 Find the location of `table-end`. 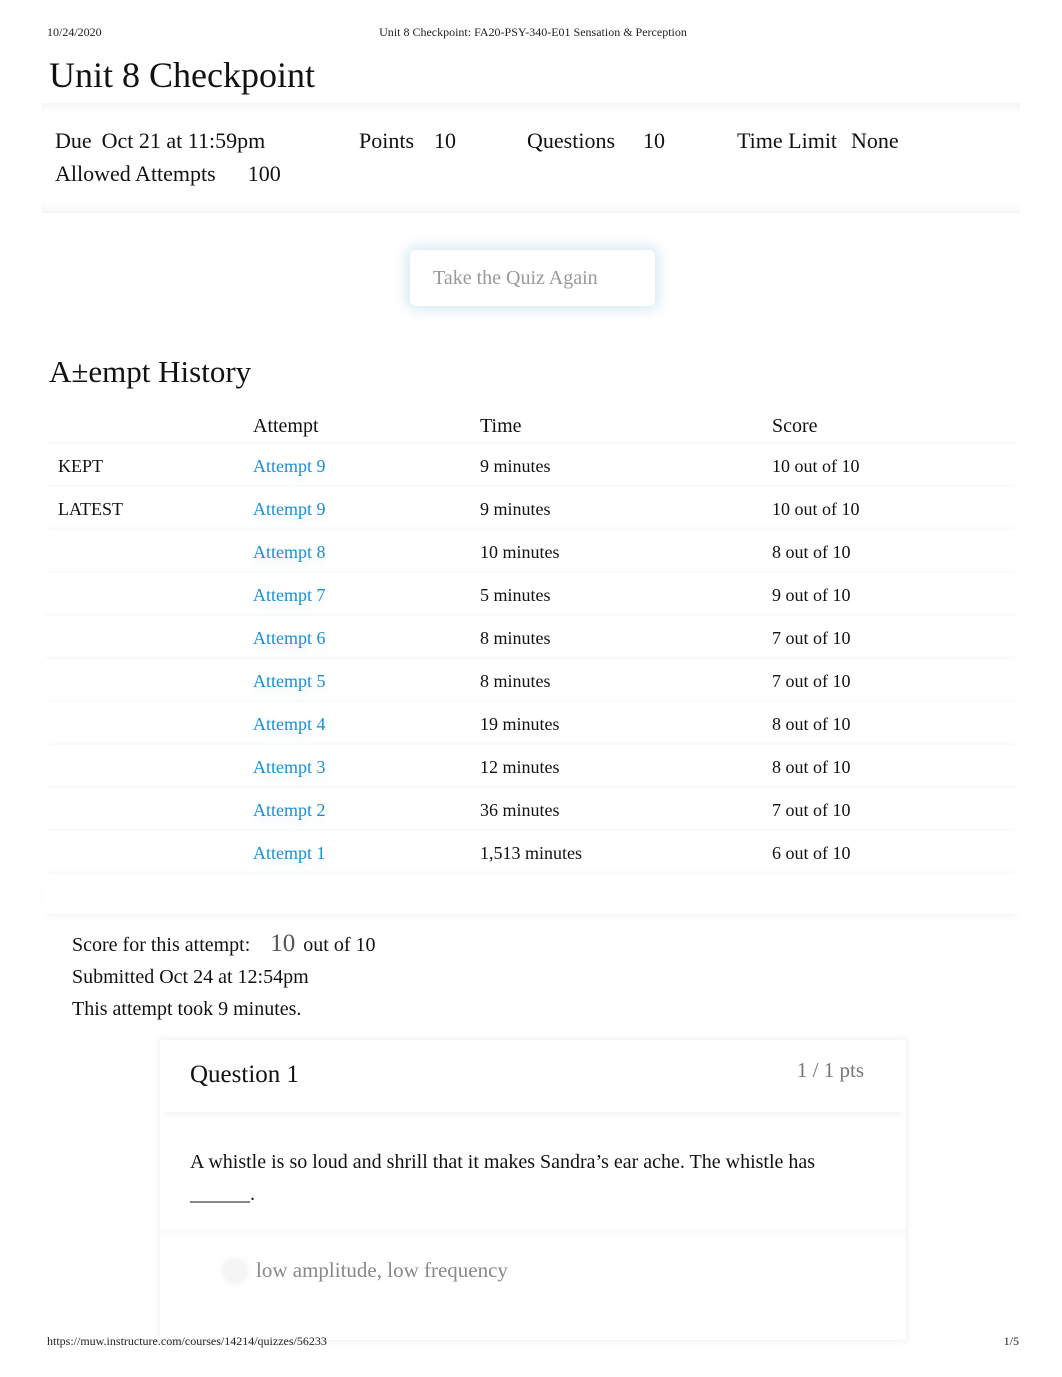

table-end is located at coordinates (531, 894).